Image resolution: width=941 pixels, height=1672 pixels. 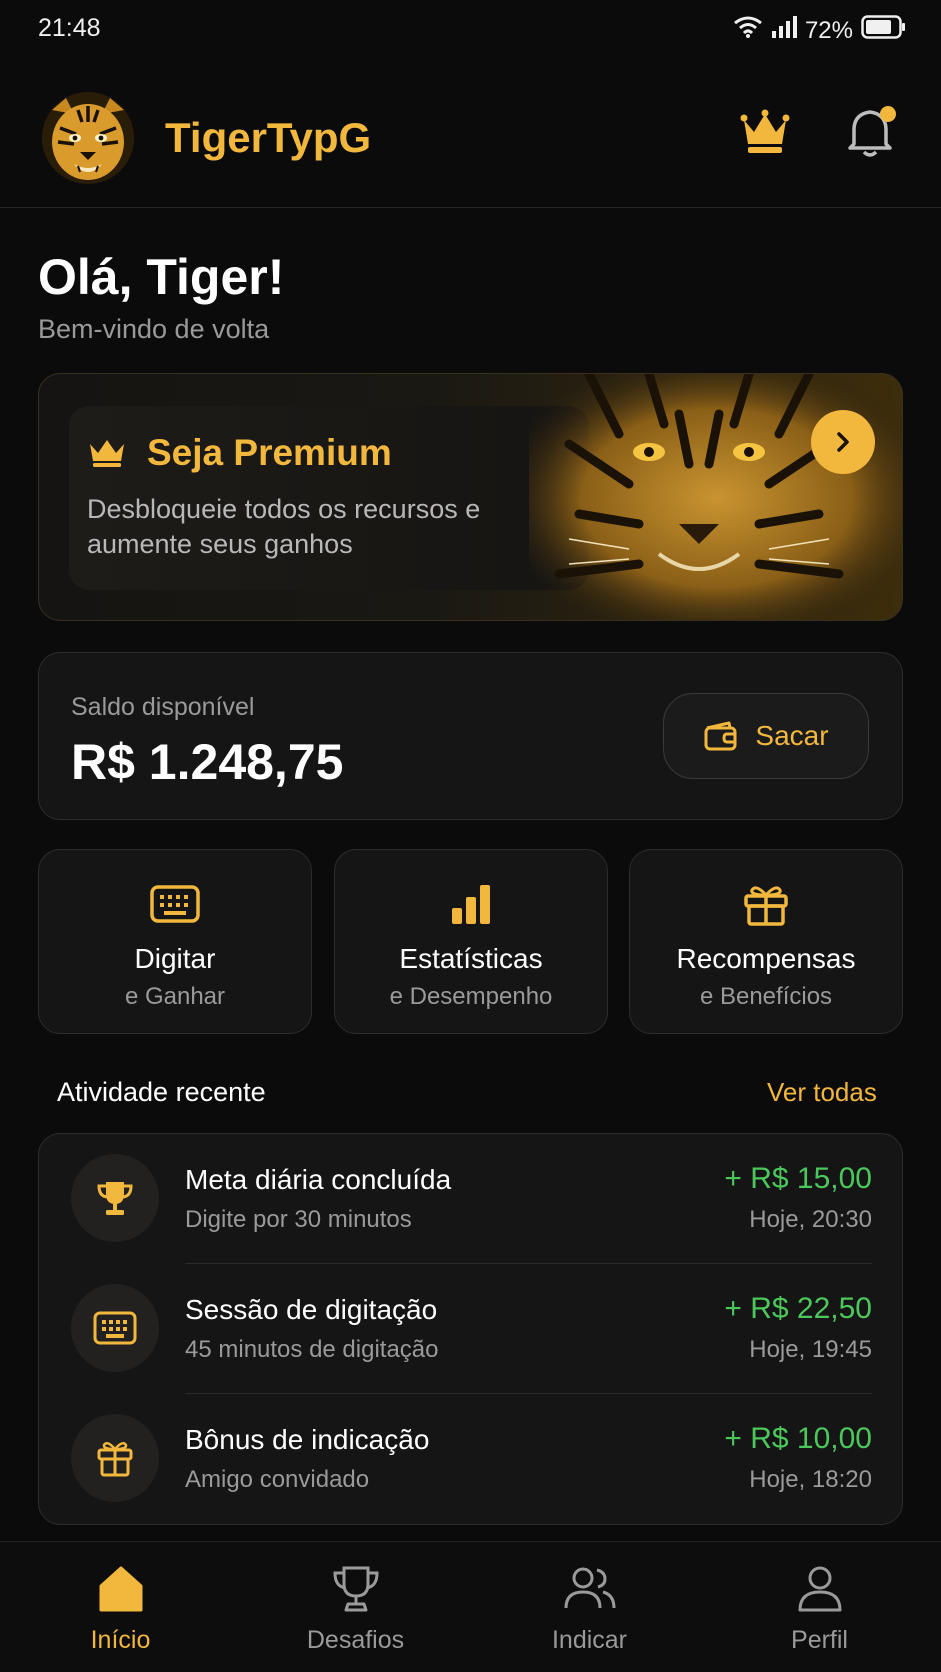 I want to click on user-icon, so click(x=819, y=1589).